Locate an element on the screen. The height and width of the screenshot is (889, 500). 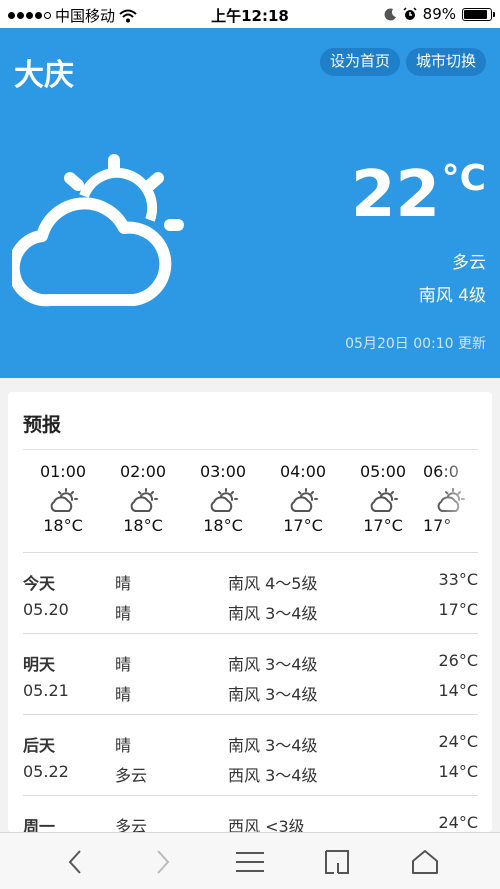
night-condition: 多云 is located at coordinates (131, 775).